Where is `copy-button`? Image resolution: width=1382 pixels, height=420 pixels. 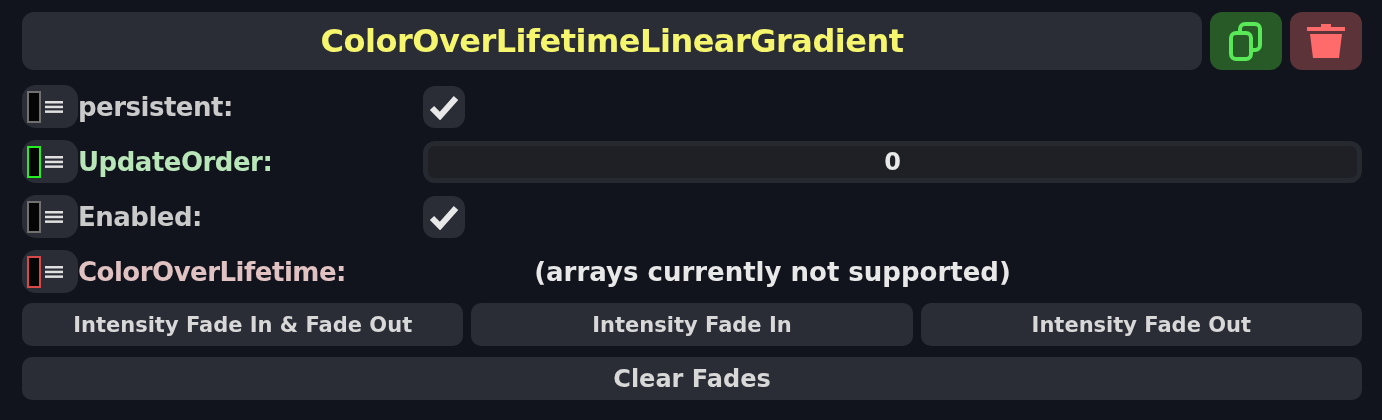
copy-button is located at coordinates (1246, 41).